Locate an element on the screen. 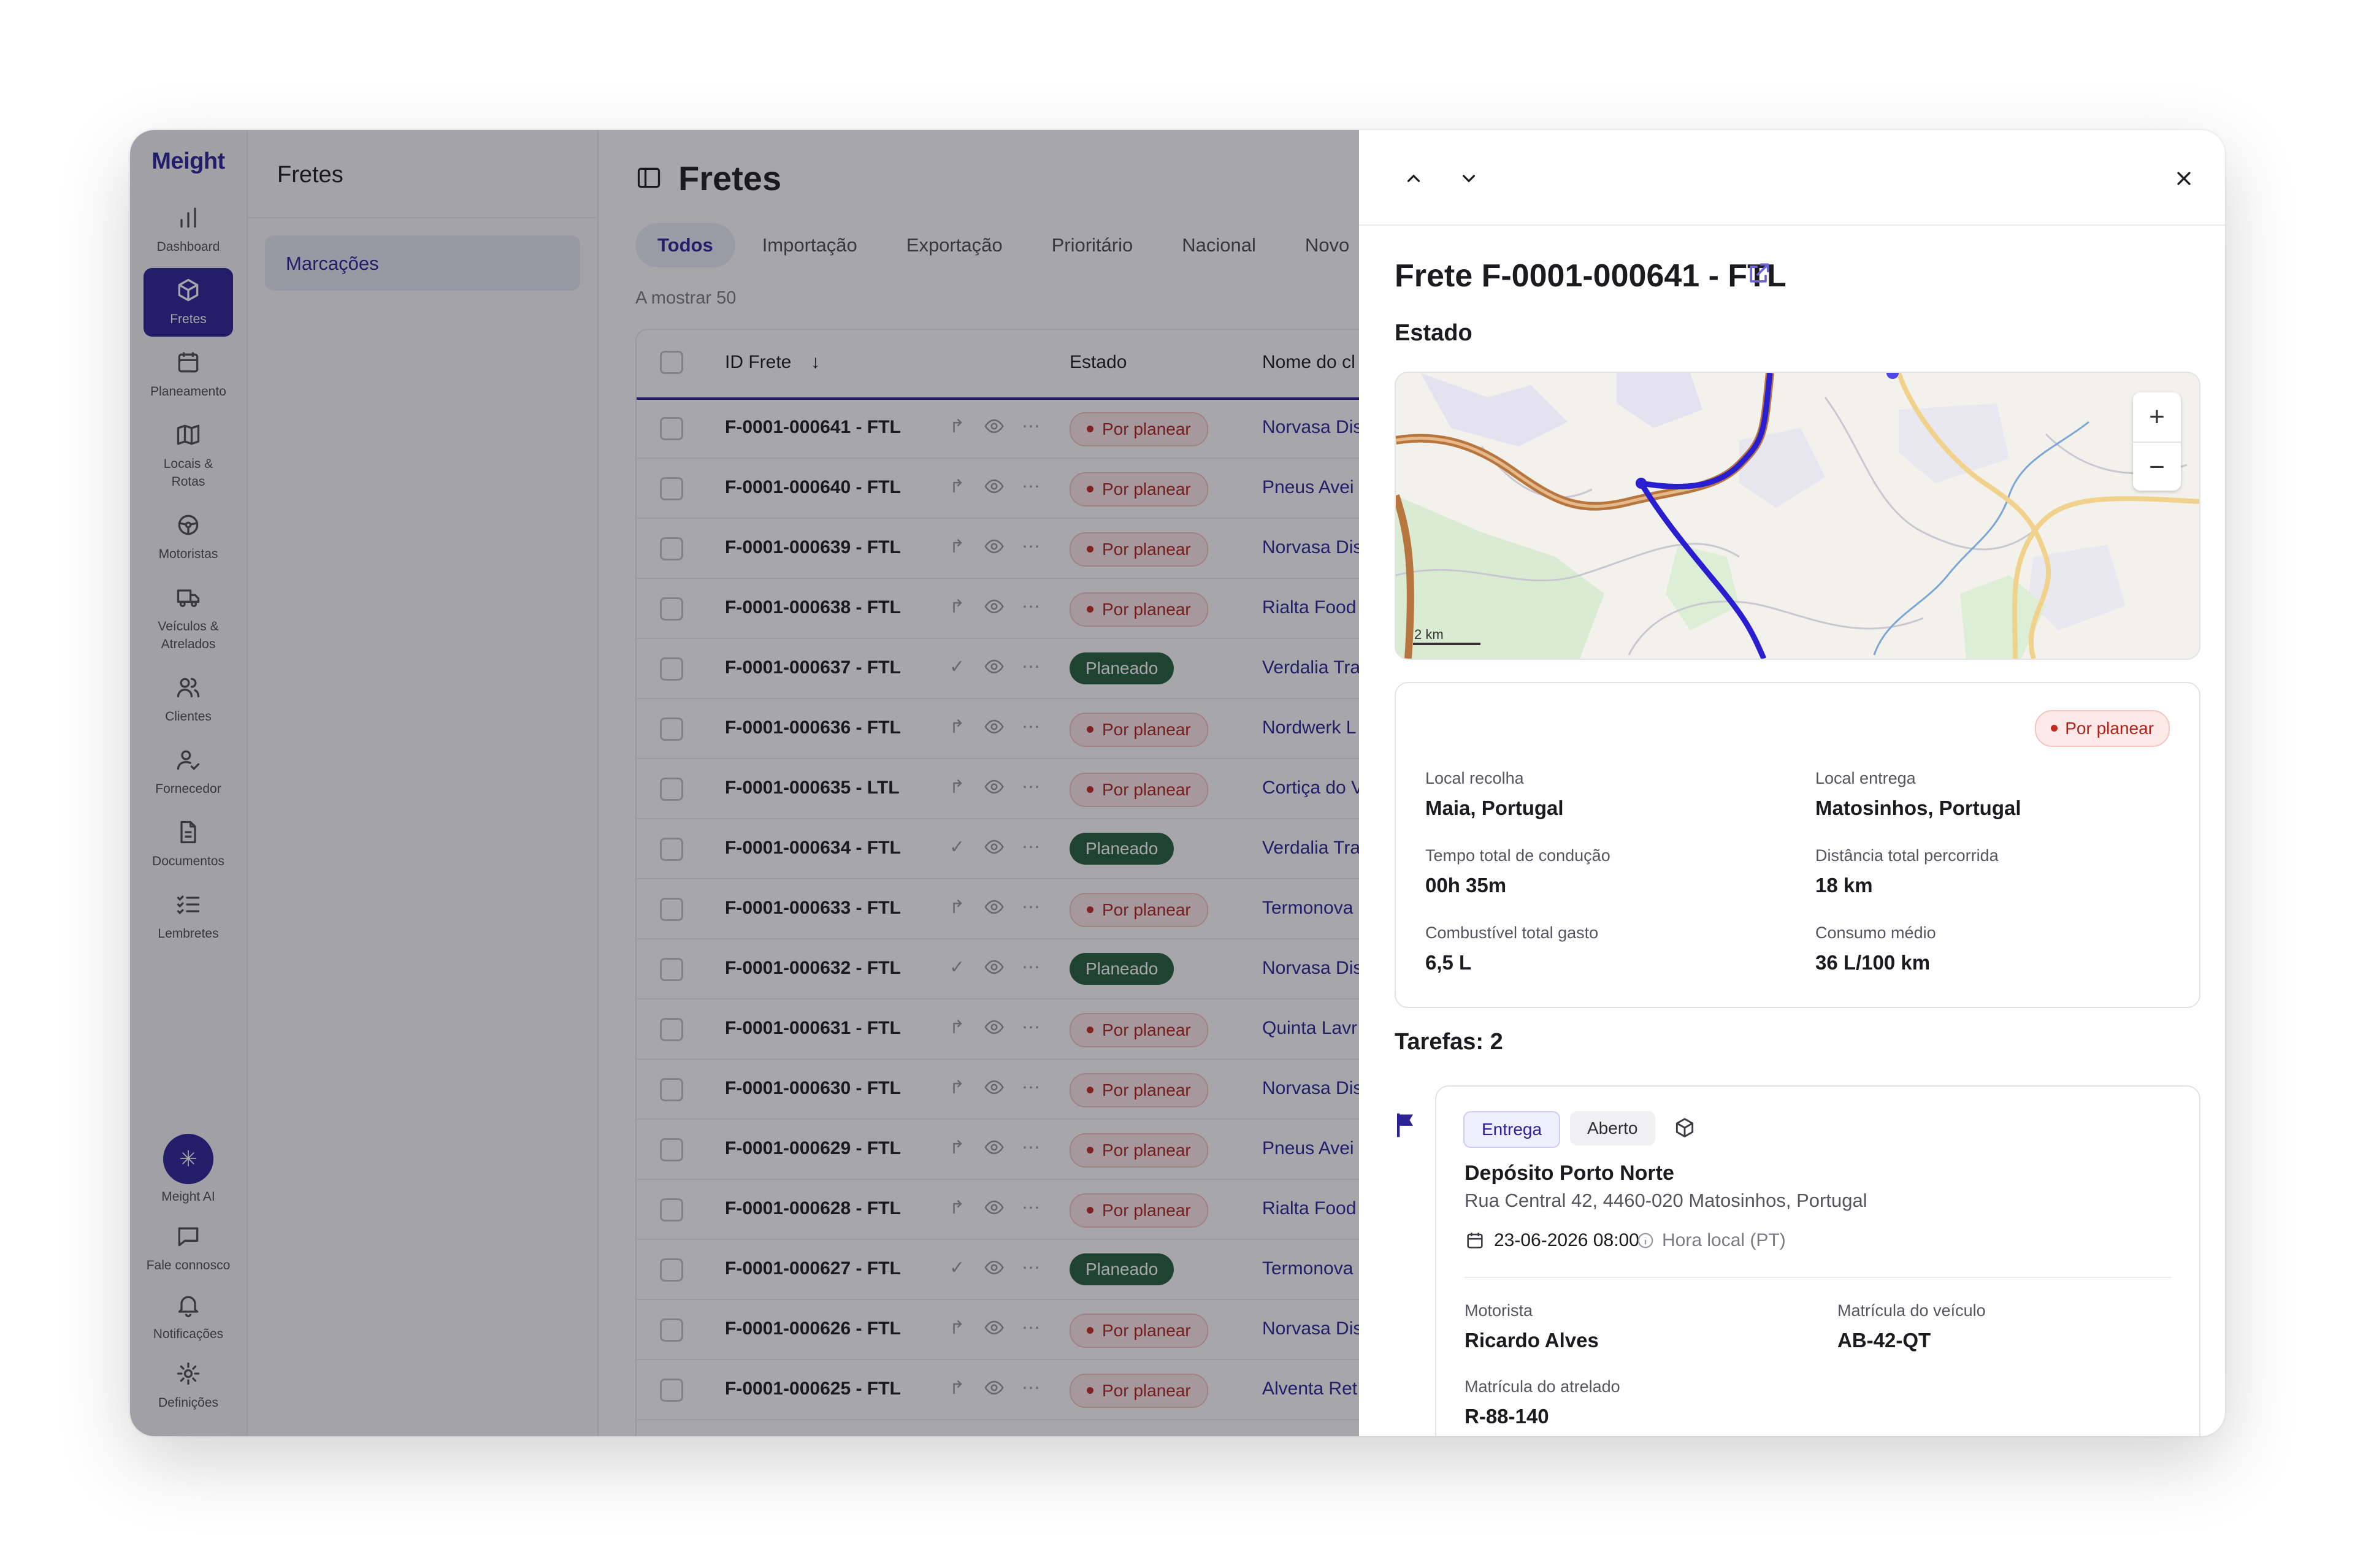 This screenshot has height=1568, width=2355. field-value: Ricardo Alves is located at coordinates (1532, 1340).